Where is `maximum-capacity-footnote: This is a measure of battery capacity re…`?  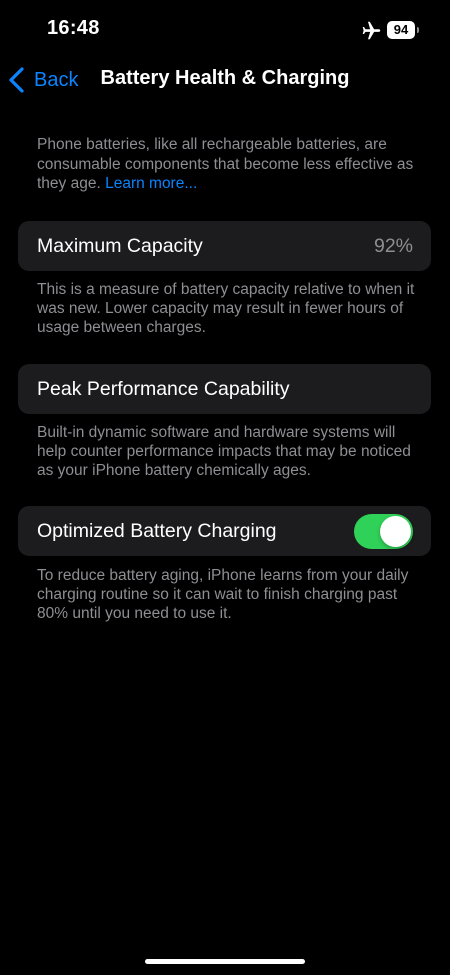 maximum-capacity-footnote: This is a measure of battery capacity re… is located at coordinates (226, 308).